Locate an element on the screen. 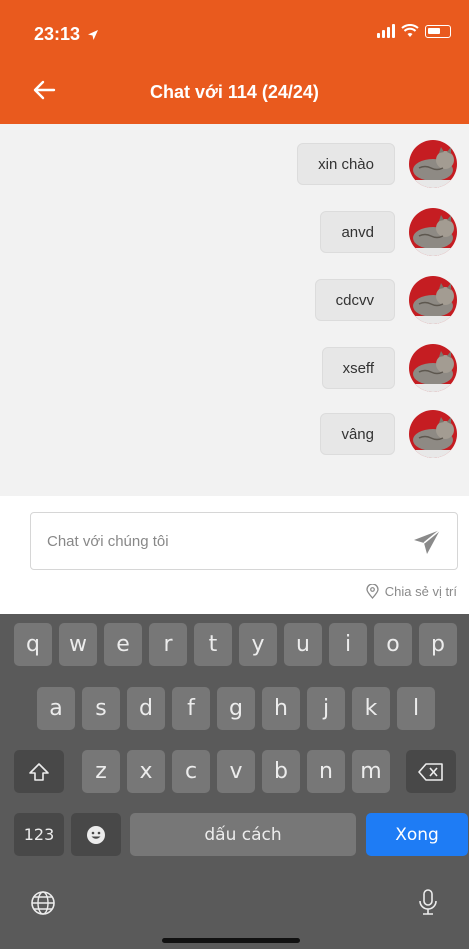  key-s: s is located at coordinates (101, 708).